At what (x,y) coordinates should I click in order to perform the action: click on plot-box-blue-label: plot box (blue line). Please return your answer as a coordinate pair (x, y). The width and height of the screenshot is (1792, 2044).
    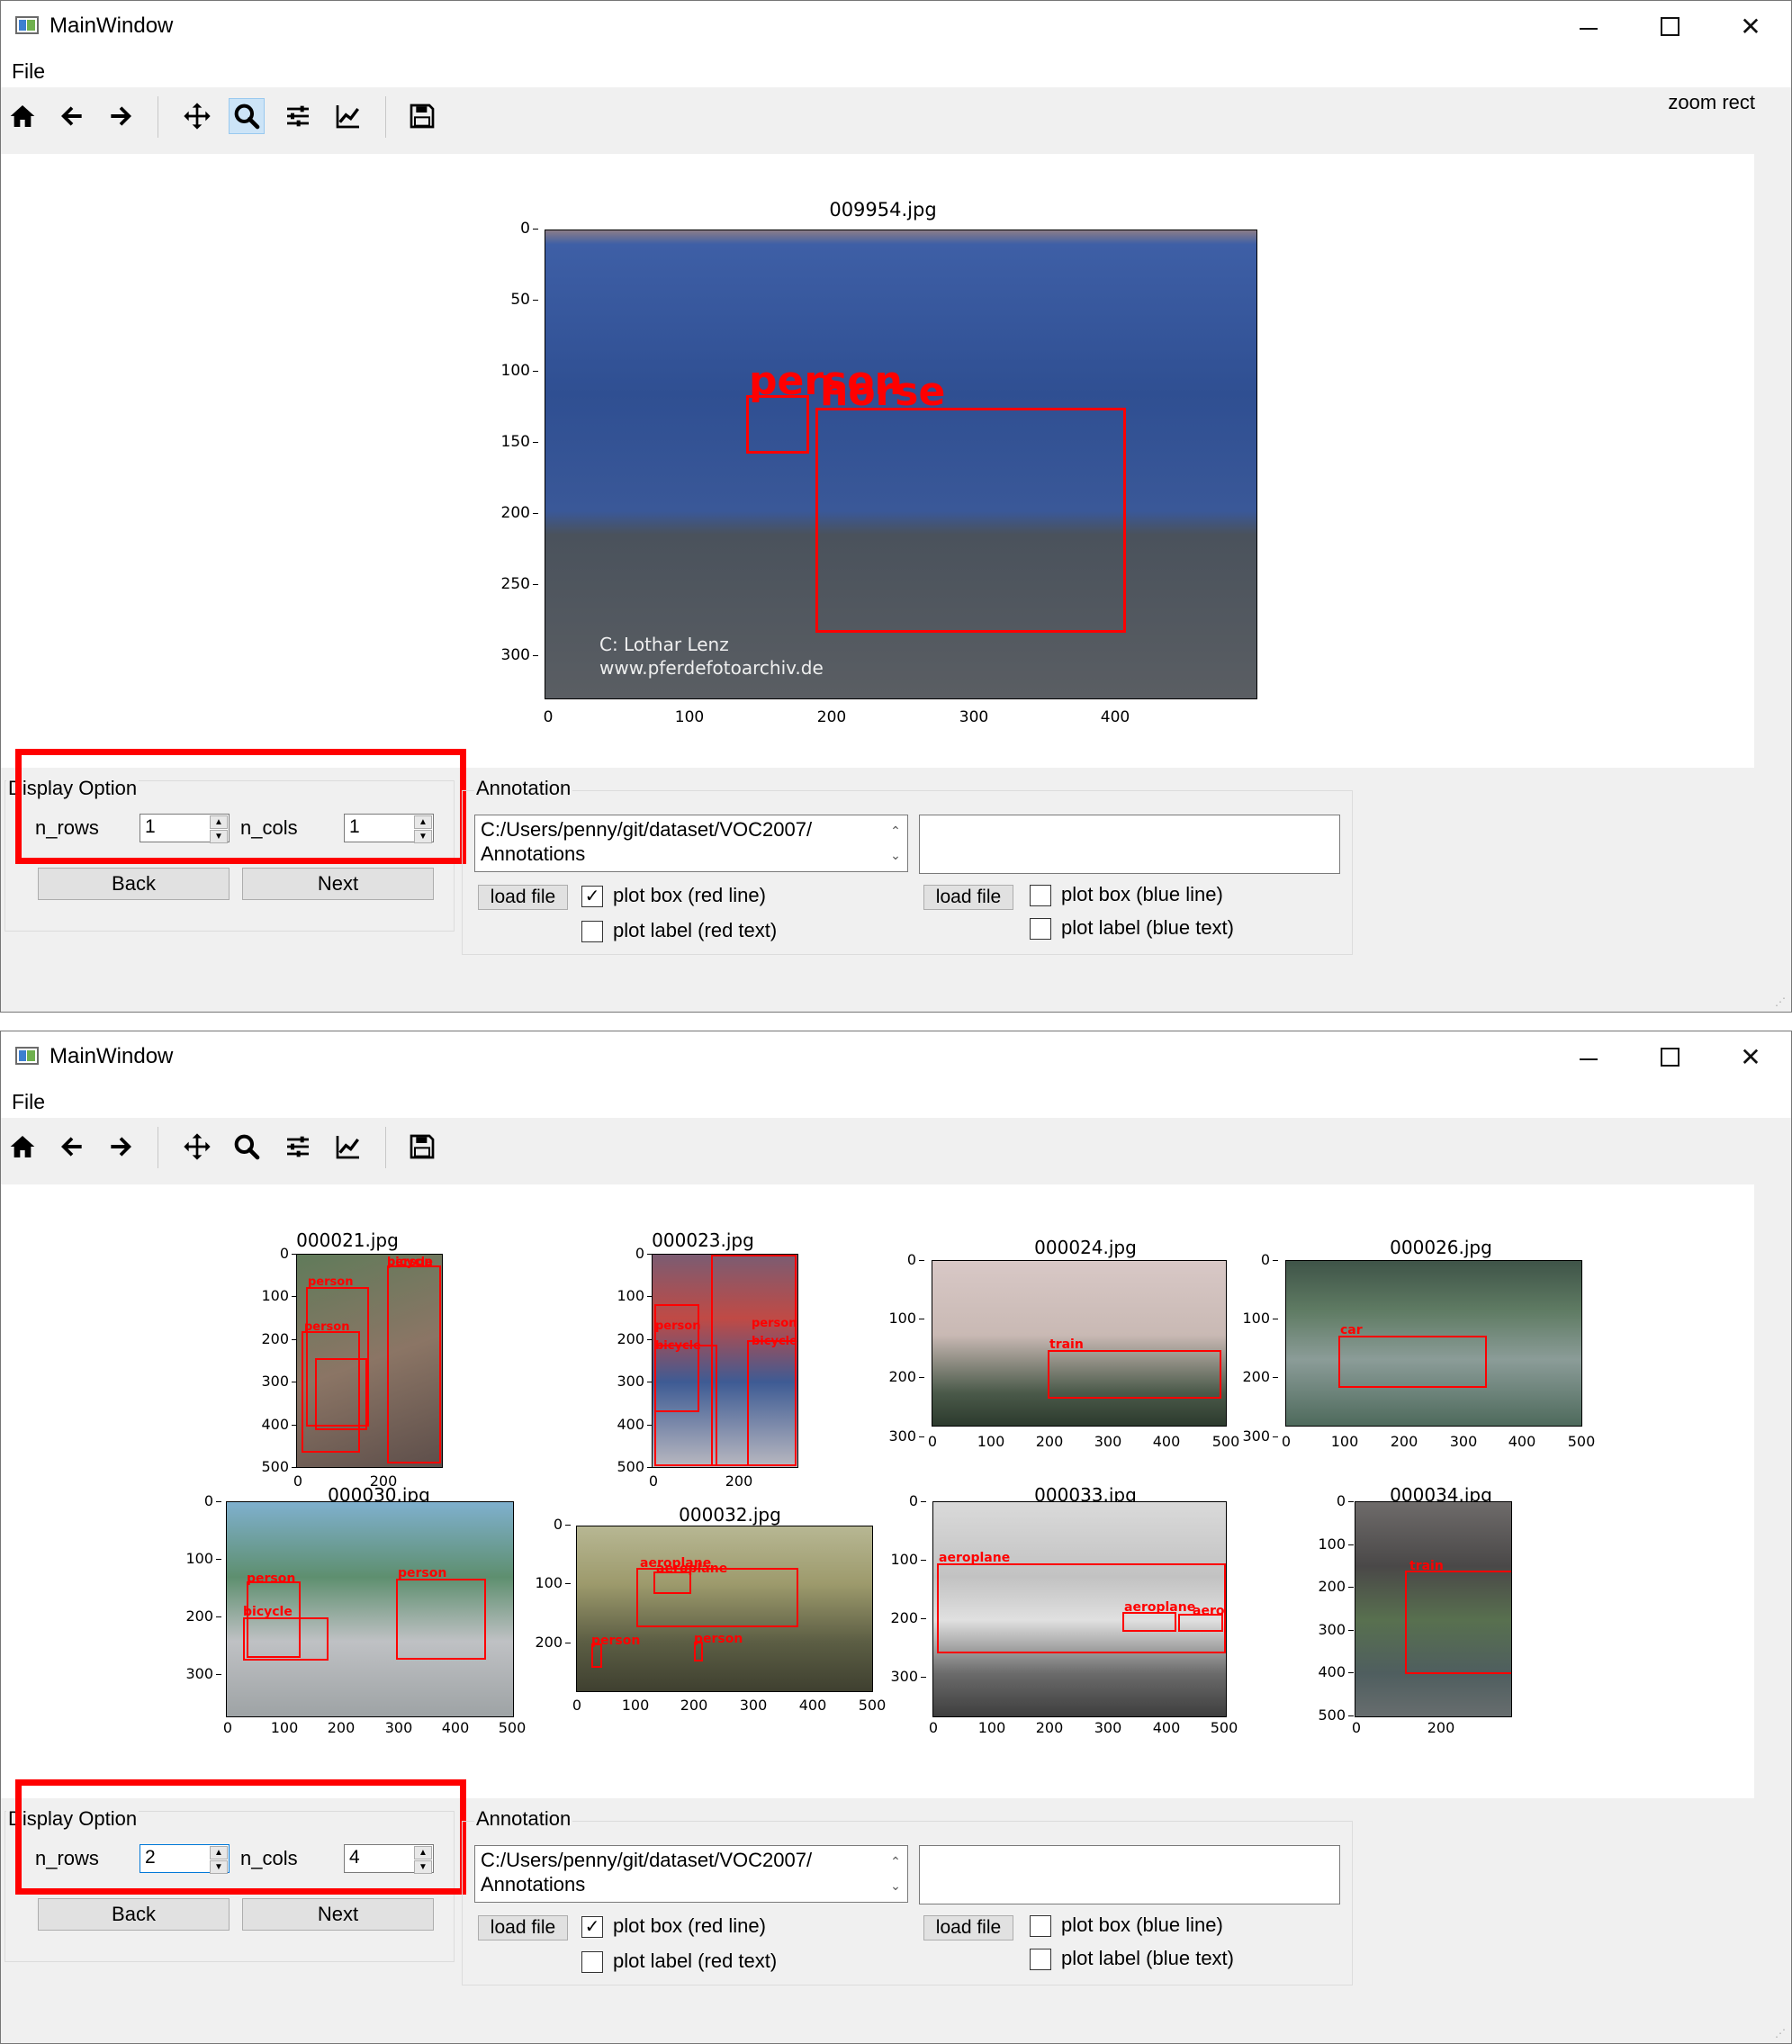
    Looking at the image, I should click on (1142, 894).